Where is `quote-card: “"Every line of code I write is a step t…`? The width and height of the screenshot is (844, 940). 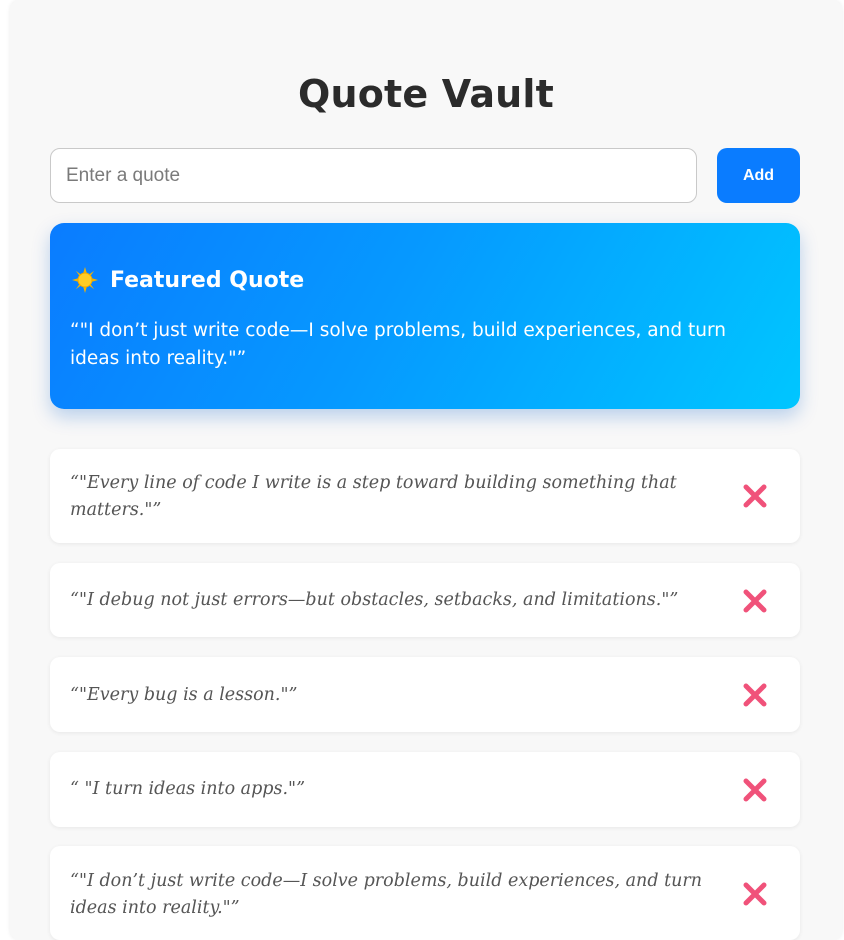
quote-card: “"Every line of code I write is a step t… is located at coordinates (425, 496).